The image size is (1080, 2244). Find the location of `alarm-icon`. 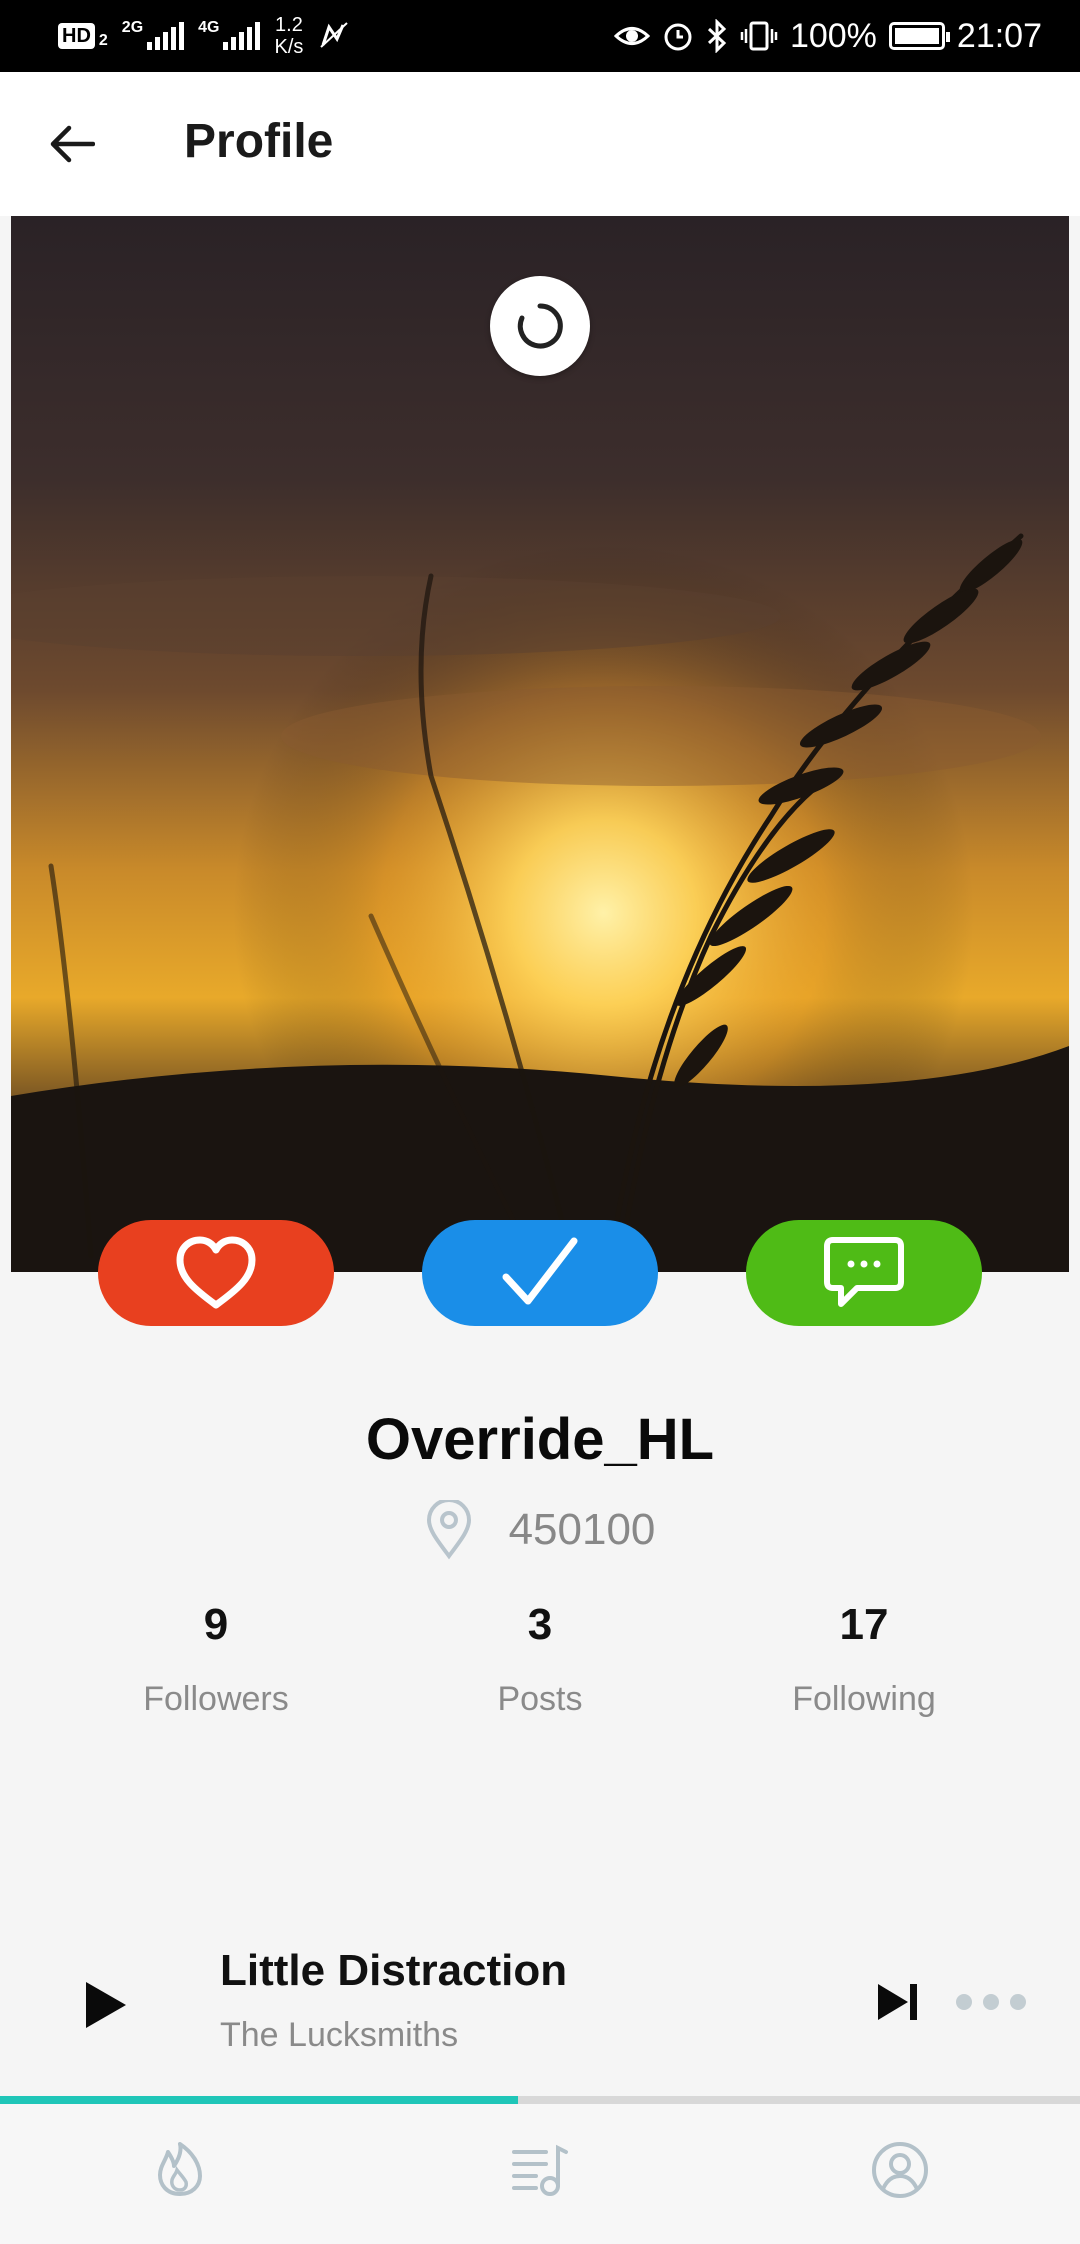

alarm-icon is located at coordinates (678, 37).